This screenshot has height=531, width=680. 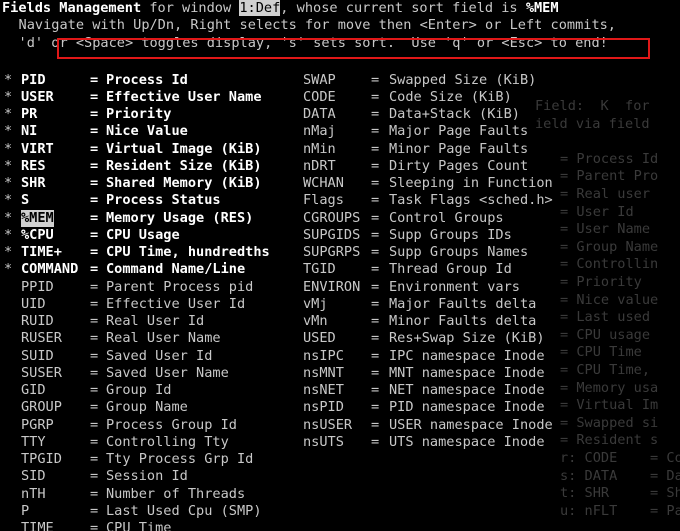 I want to click on field-name: nDRT, so click(x=319, y=166).